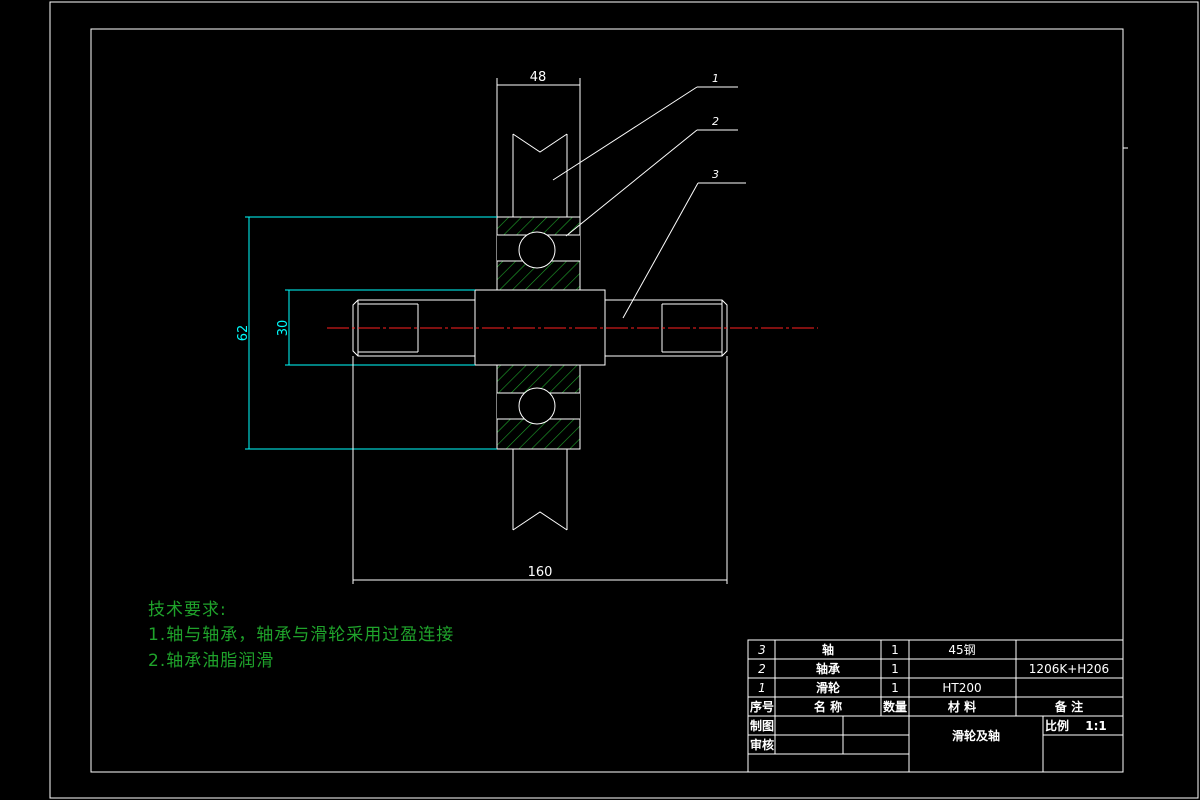 Image resolution: width=1200 pixels, height=800 pixels. What do you see at coordinates (976, 735) in the screenshot?
I see `drawing-title: 滑轮及轴` at bounding box center [976, 735].